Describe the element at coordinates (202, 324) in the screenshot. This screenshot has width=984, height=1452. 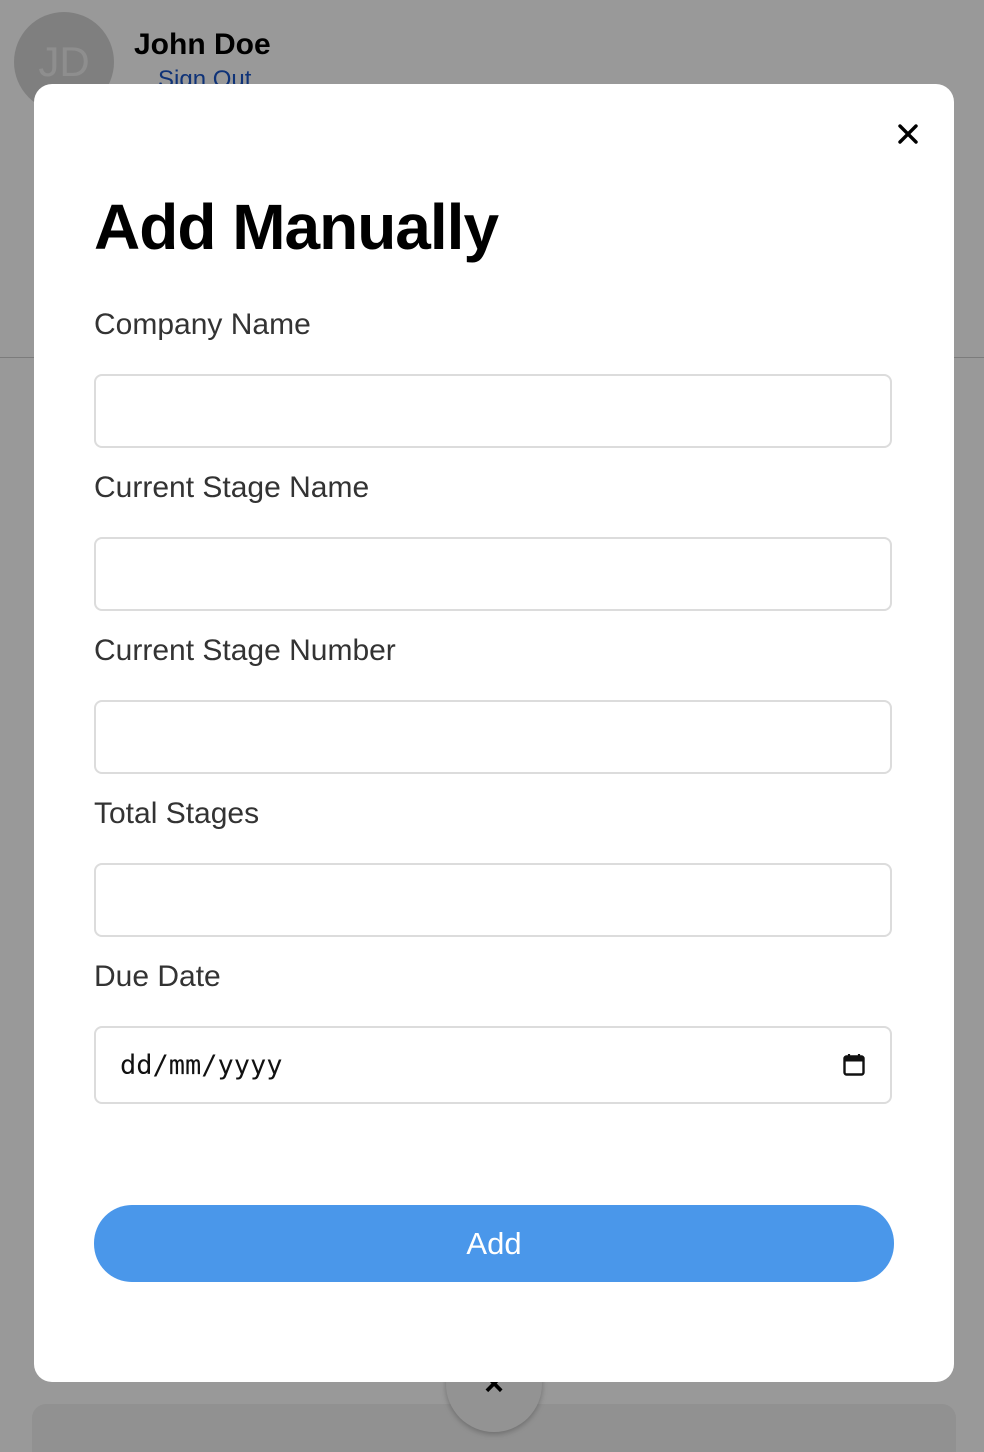
I see `company-name-label: Company Name` at that location.